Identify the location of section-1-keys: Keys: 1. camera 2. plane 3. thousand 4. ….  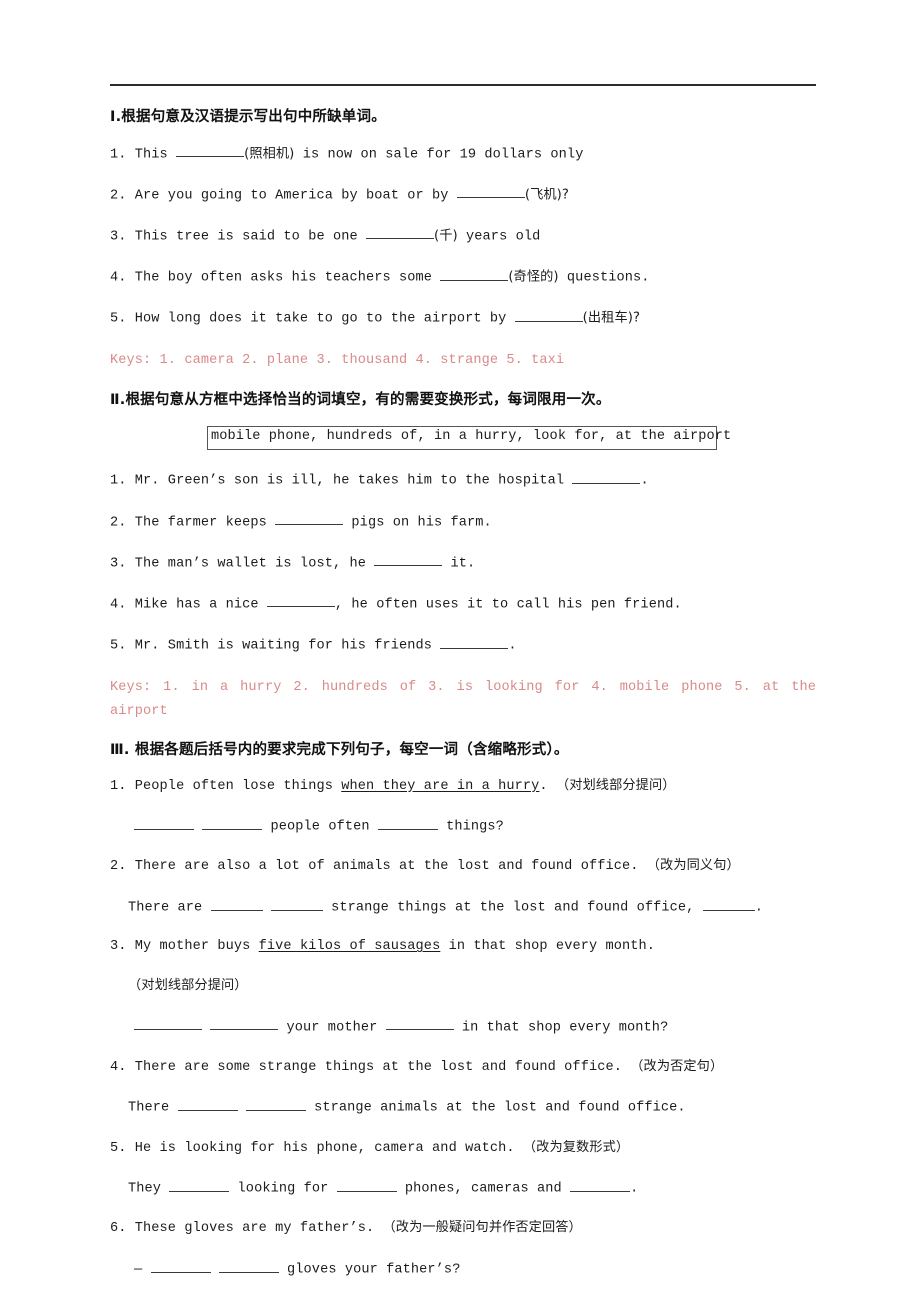
(337, 361).